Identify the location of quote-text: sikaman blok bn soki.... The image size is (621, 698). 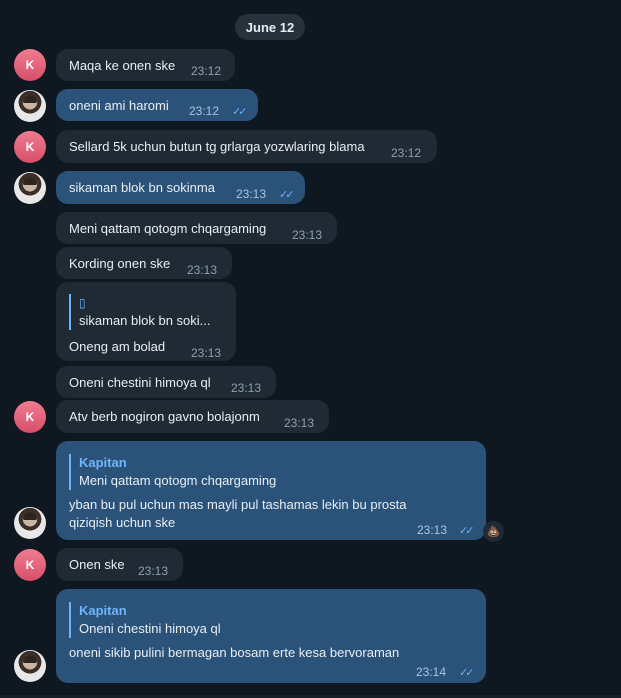
(145, 320).